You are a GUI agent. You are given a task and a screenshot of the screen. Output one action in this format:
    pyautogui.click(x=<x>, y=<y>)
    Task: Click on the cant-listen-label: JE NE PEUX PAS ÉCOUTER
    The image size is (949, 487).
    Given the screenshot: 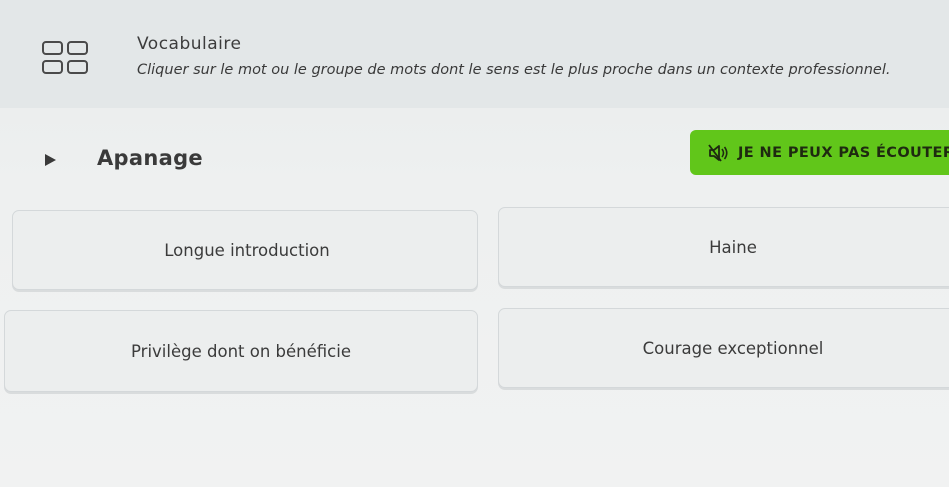 What is the action you would take?
    pyautogui.click(x=843, y=152)
    